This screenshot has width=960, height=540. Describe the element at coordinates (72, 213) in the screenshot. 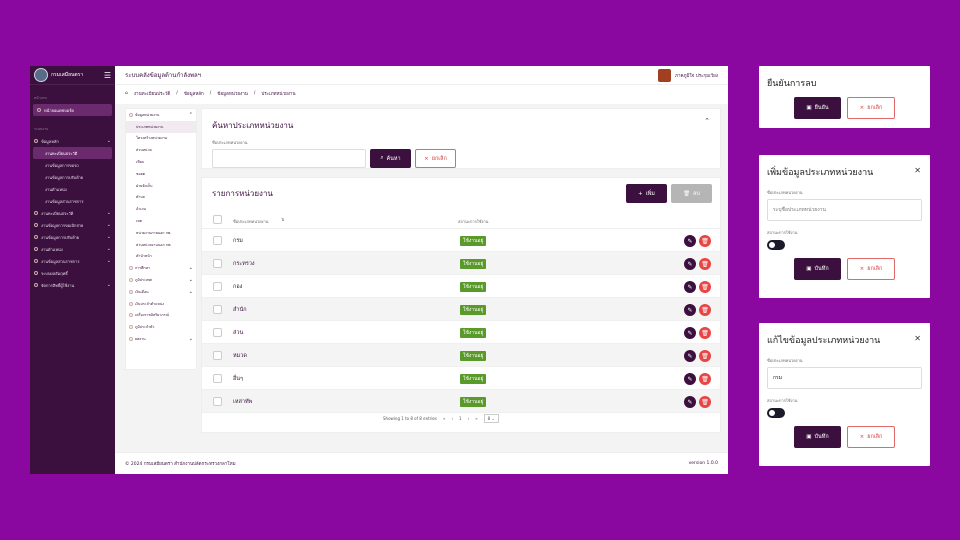

I see `sidebar-item-registry: งานทะเบียนประวัติ ⌄` at that location.